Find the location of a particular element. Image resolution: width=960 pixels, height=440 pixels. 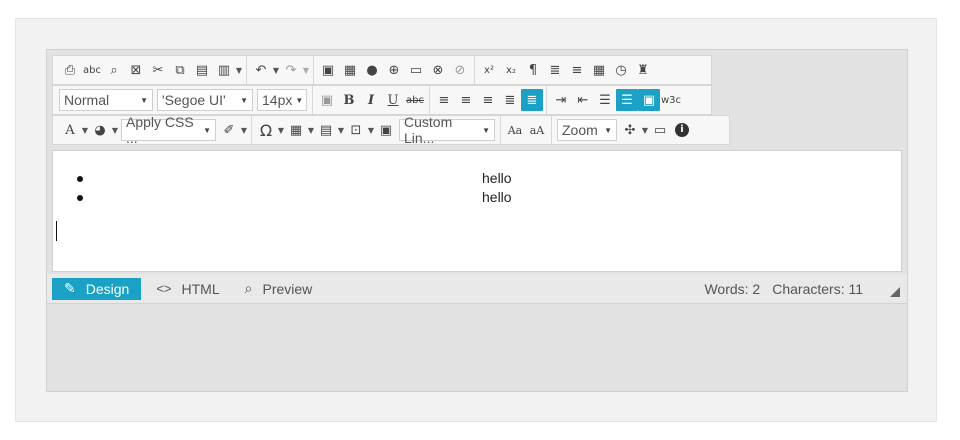

underline-icon: U is located at coordinates (393, 100).